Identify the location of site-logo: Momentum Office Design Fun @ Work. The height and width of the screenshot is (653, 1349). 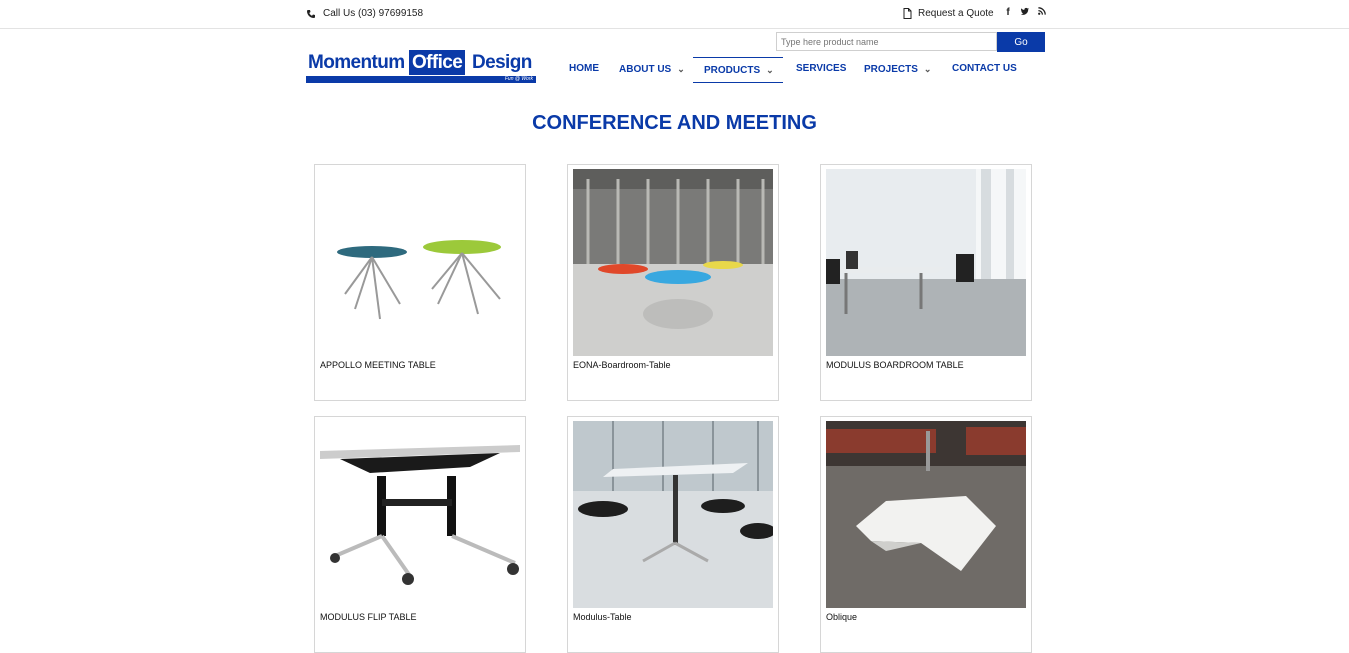
(421, 67).